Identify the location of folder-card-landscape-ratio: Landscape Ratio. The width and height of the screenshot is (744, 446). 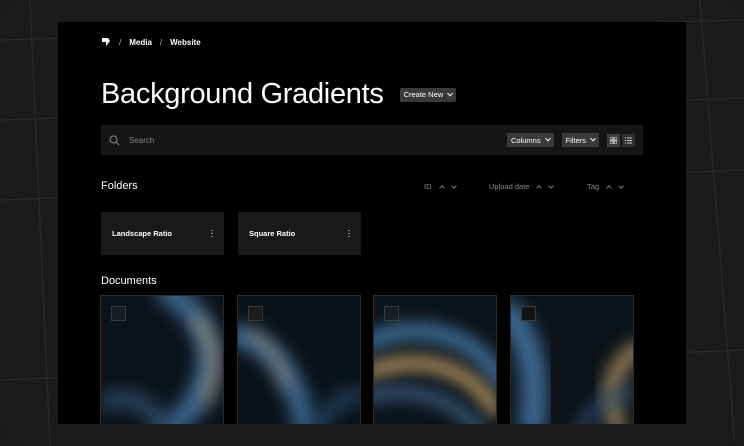
(162, 233).